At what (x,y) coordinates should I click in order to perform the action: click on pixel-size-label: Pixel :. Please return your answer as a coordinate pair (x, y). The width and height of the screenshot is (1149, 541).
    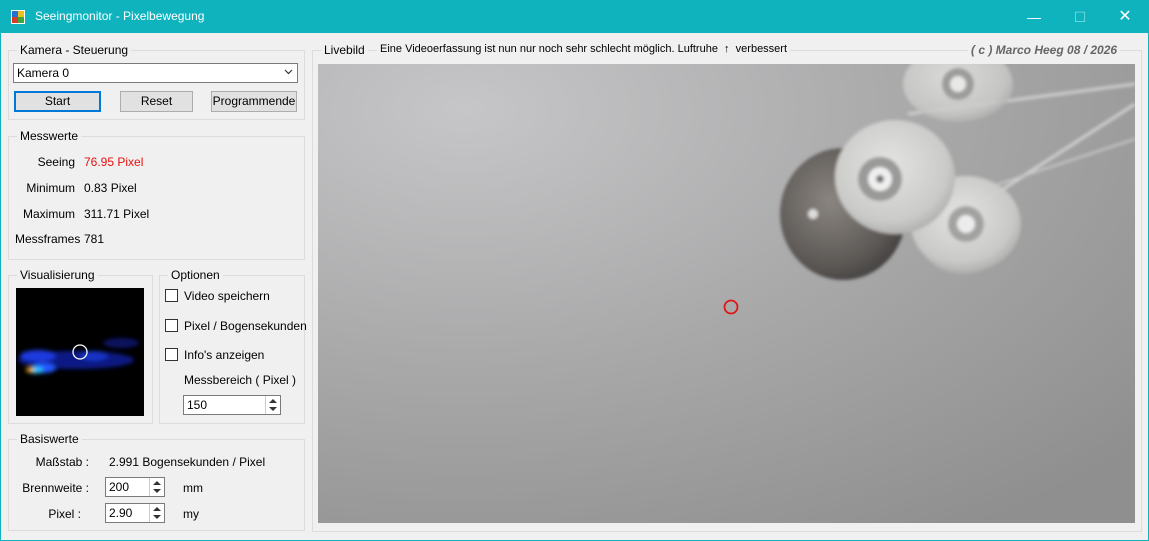
    Looking at the image, I should click on (64, 514).